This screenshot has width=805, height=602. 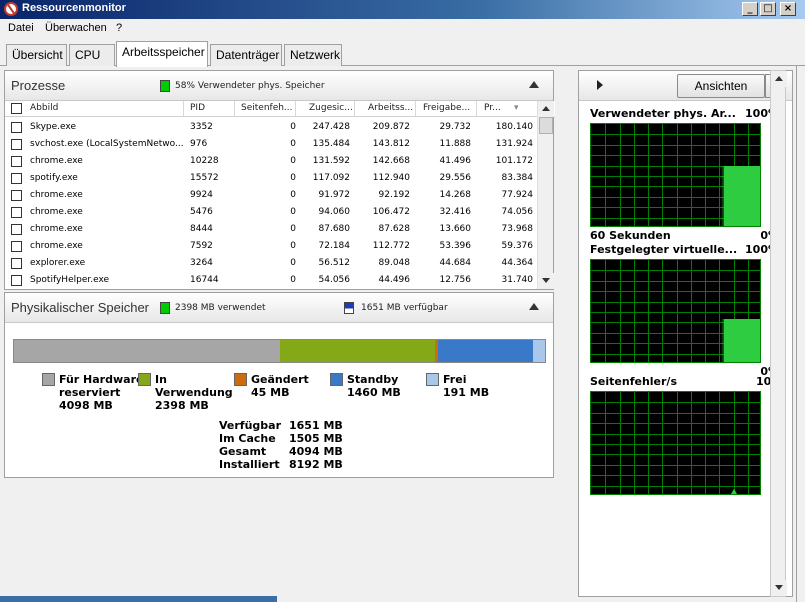 What do you see at coordinates (788, 9) in the screenshot?
I see `close-button: ×` at bounding box center [788, 9].